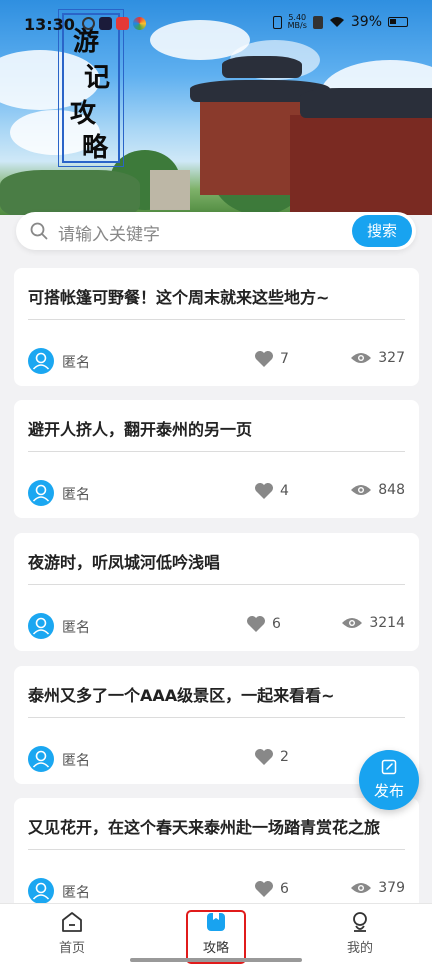 This screenshot has width=432, height=964. I want to click on view-value: 327, so click(391, 358).